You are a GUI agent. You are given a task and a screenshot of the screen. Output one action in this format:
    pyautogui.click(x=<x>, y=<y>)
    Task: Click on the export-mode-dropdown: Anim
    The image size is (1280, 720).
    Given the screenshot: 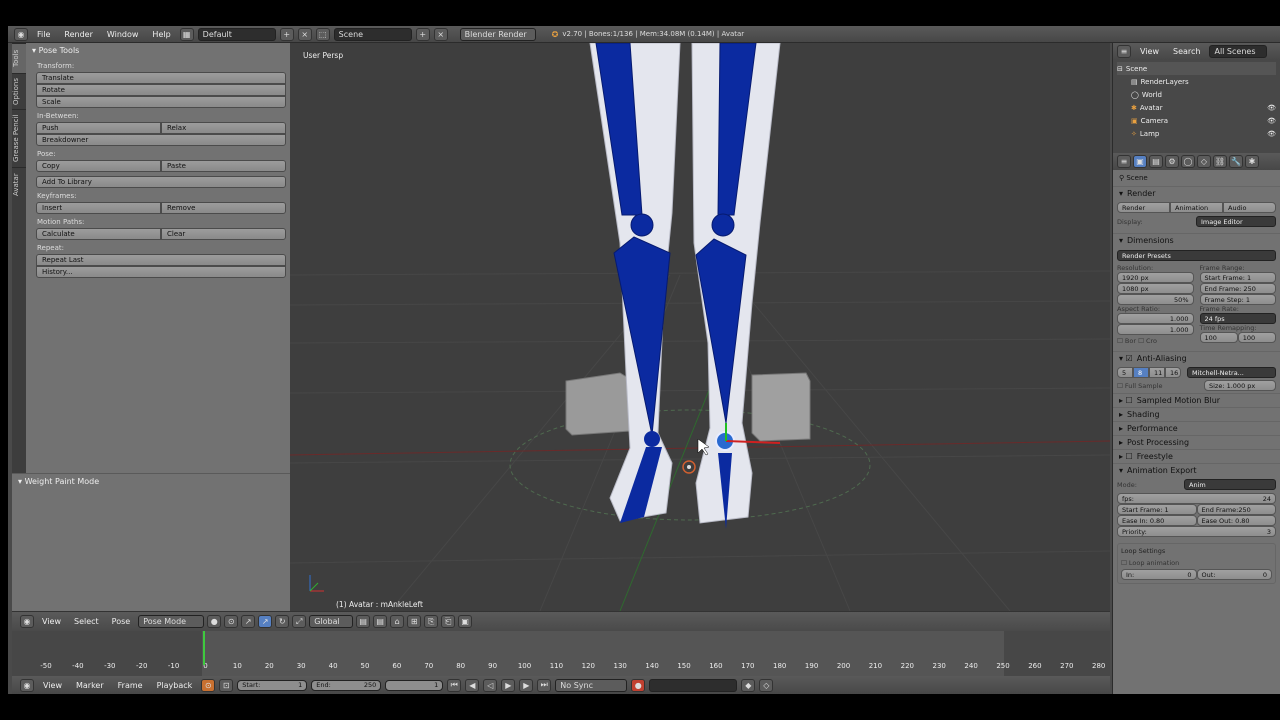 What is the action you would take?
    pyautogui.click(x=1230, y=484)
    